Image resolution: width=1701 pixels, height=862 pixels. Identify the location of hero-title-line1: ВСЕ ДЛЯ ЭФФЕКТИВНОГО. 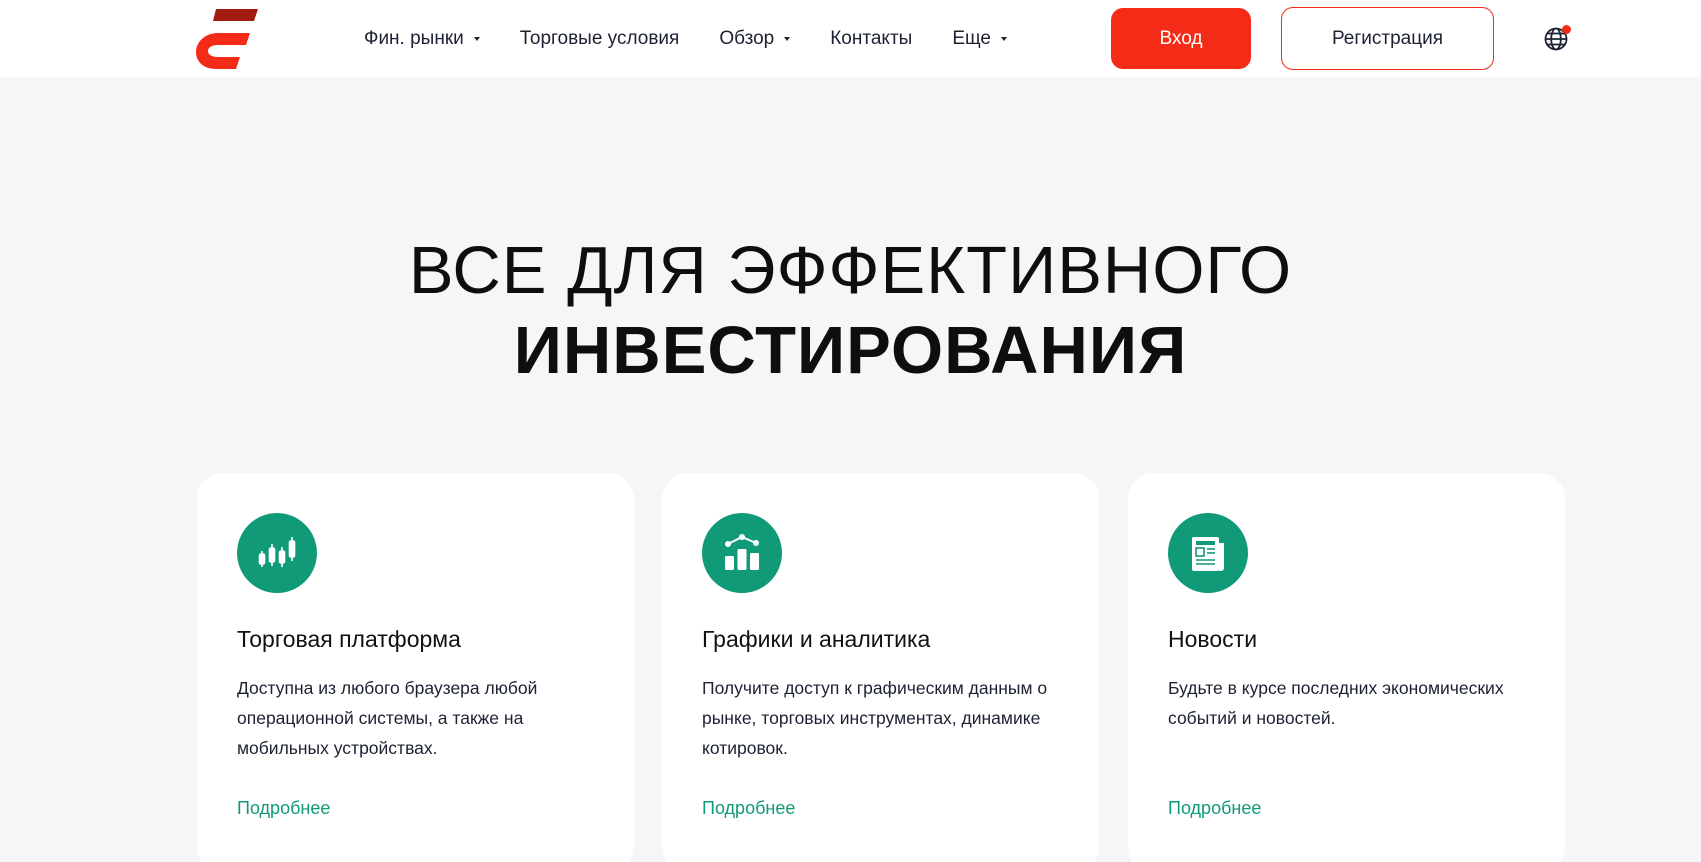
(850, 270).